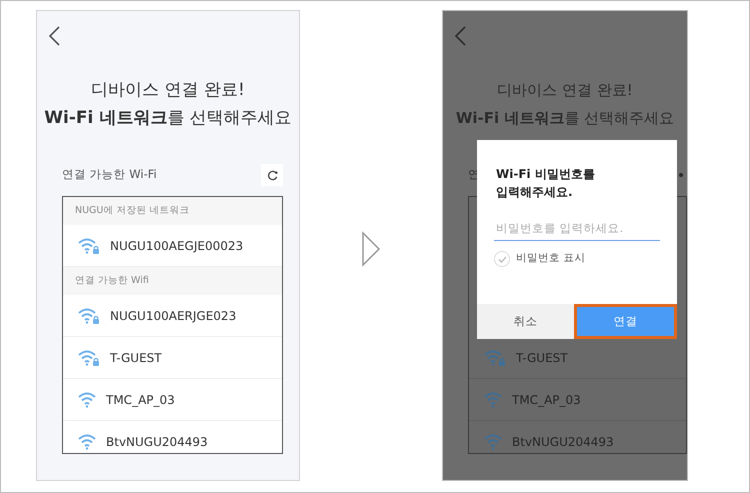 This screenshot has width=750, height=493. I want to click on password-field: 비밀번호를 입력하세요., so click(577, 228).